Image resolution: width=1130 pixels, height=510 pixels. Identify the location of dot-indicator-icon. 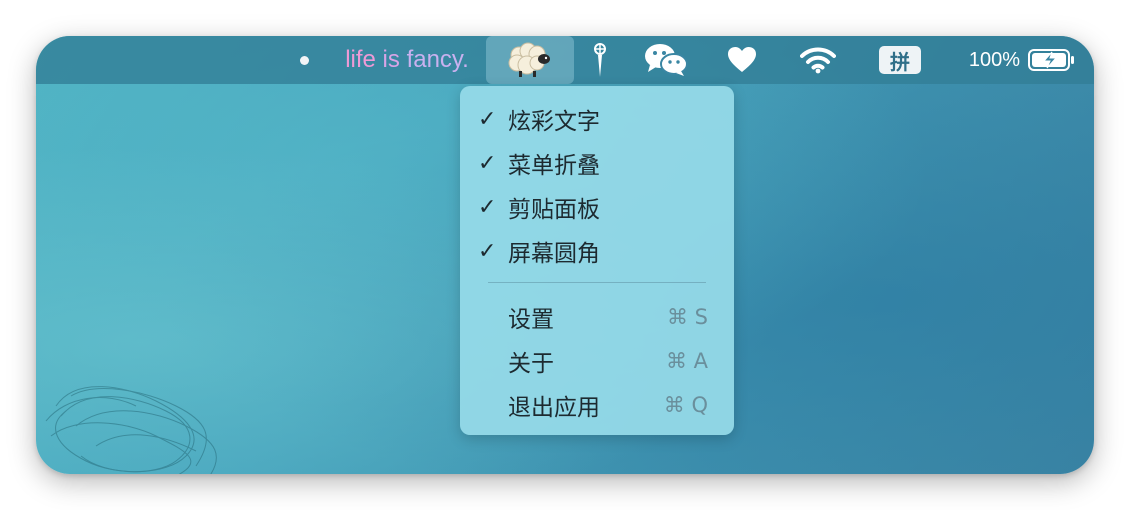
(304, 60).